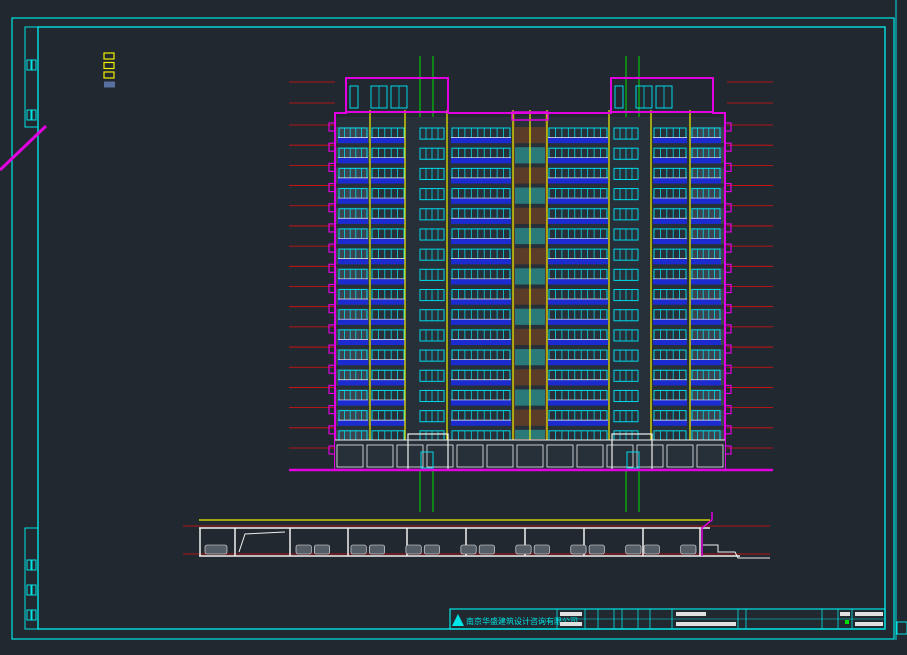 The image size is (907, 655). I want to click on title-block-mark, so click(847, 622).